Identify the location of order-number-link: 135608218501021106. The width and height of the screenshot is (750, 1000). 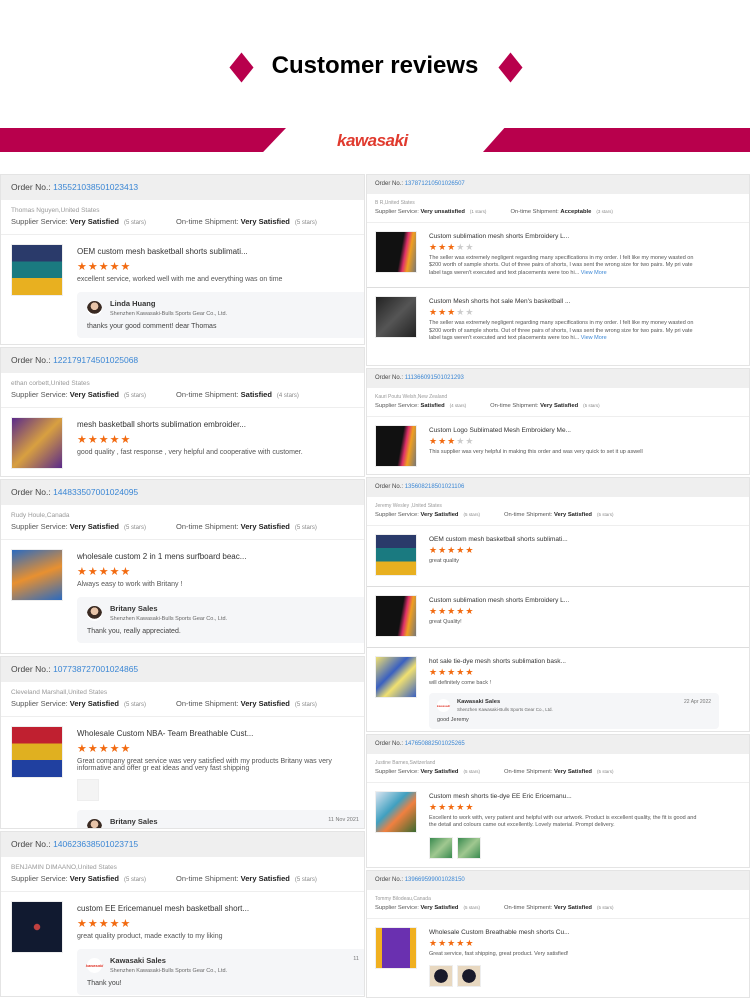
(435, 487).